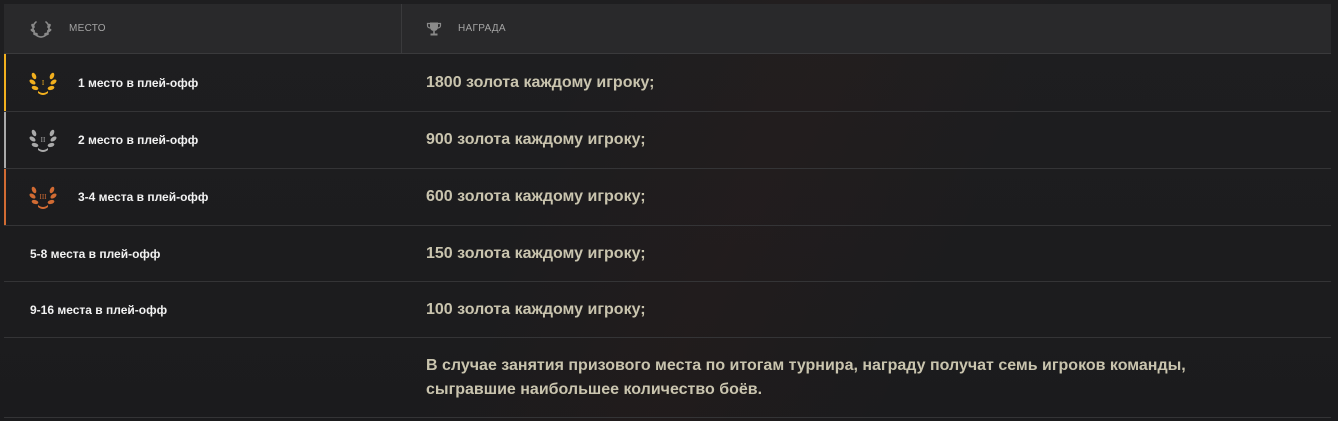 The height and width of the screenshot is (421, 1338). I want to click on reward-cell: 150 золота каждому игроку;, so click(866, 254).